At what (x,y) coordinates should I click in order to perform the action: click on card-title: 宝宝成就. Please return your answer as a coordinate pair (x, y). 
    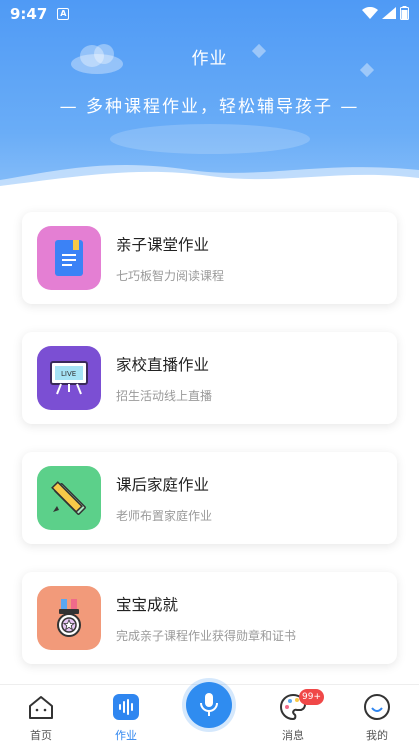
    Looking at the image, I should click on (147, 604).